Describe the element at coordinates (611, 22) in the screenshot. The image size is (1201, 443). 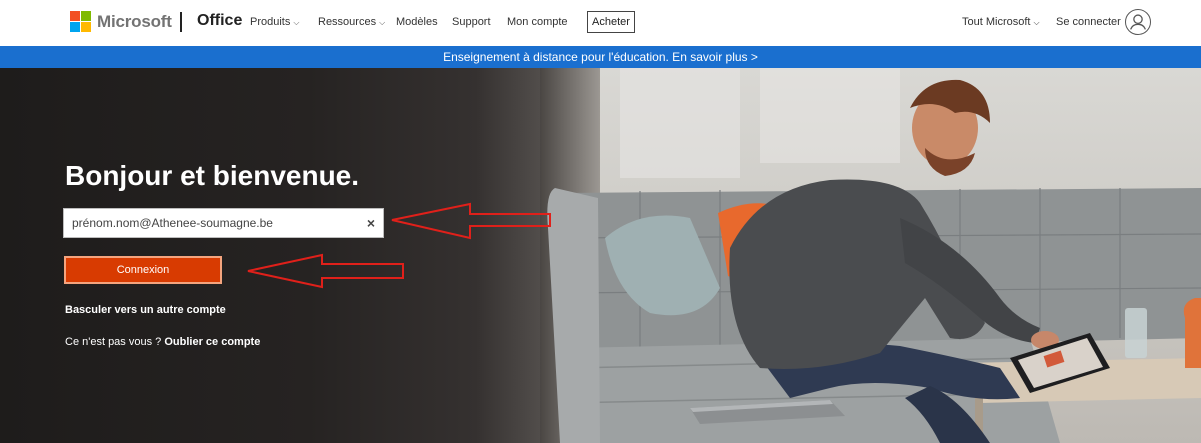
I see `buy-button: Acheter` at that location.